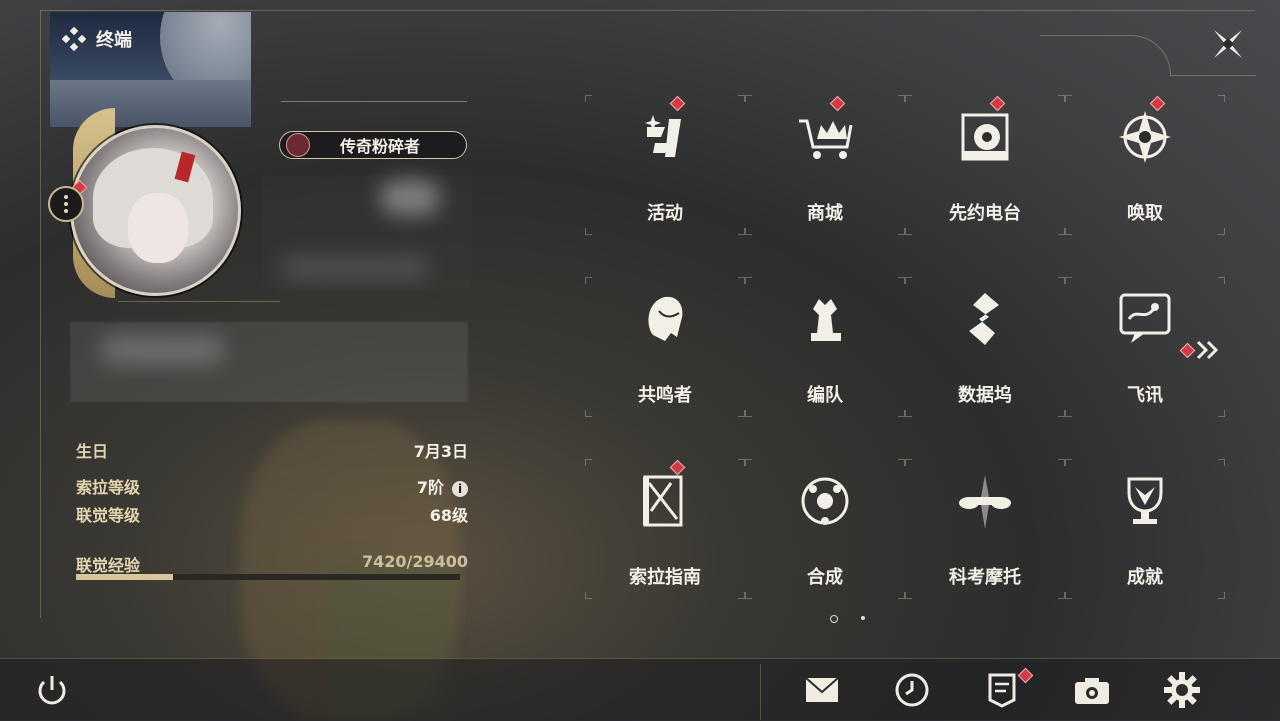  Describe the element at coordinates (1207, 350) in the screenshot. I see `double-chevron-right-icon` at that location.